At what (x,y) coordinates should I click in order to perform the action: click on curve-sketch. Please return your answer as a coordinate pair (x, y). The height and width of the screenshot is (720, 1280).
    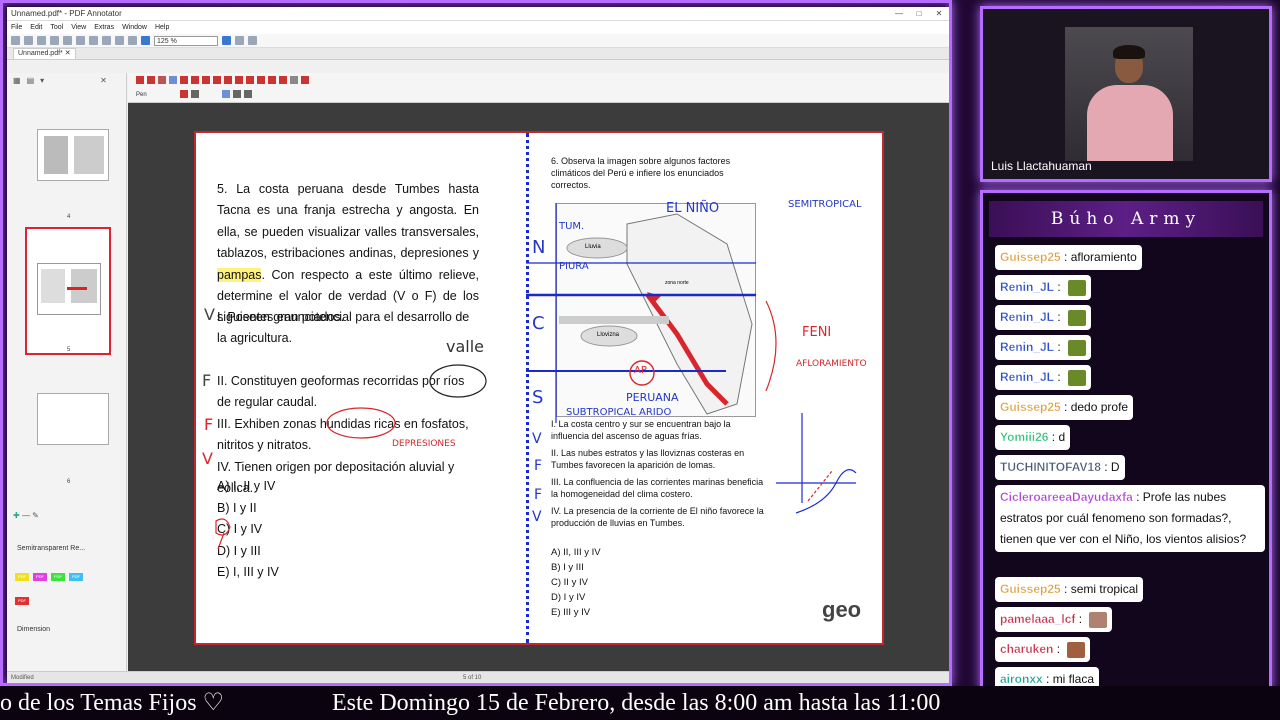
    Looking at the image, I should click on (826, 491).